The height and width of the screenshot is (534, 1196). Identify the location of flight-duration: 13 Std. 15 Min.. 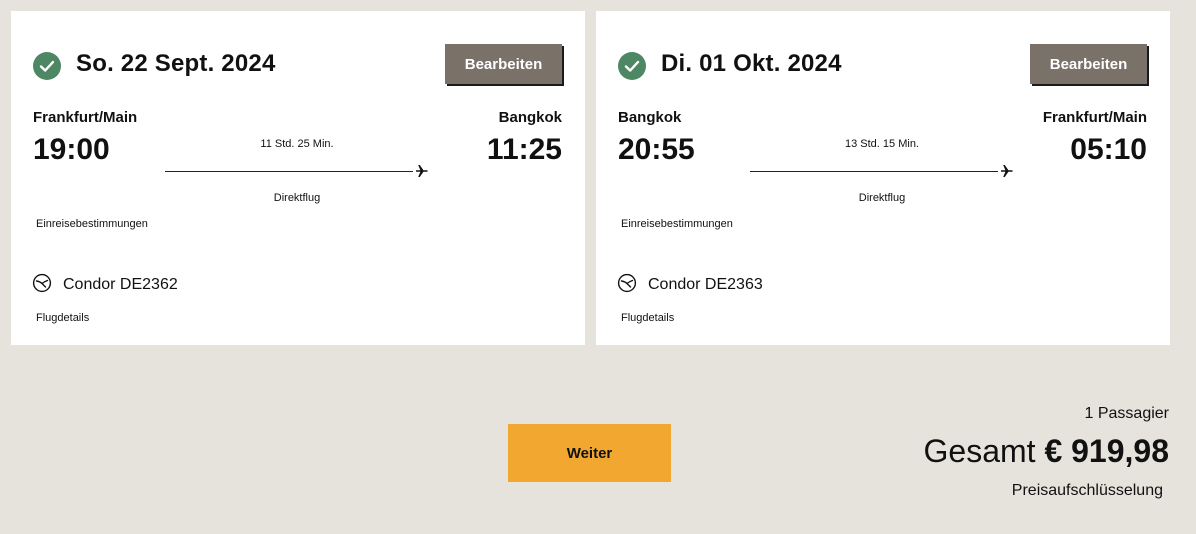
(882, 144).